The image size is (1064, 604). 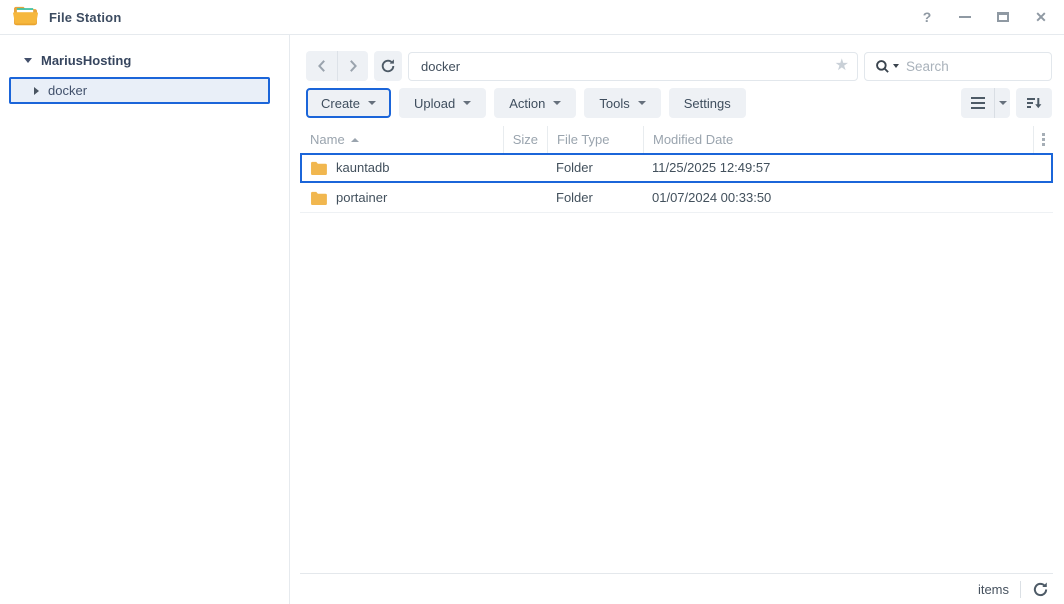 I want to click on file-name: kauntadb, so click(x=363, y=167).